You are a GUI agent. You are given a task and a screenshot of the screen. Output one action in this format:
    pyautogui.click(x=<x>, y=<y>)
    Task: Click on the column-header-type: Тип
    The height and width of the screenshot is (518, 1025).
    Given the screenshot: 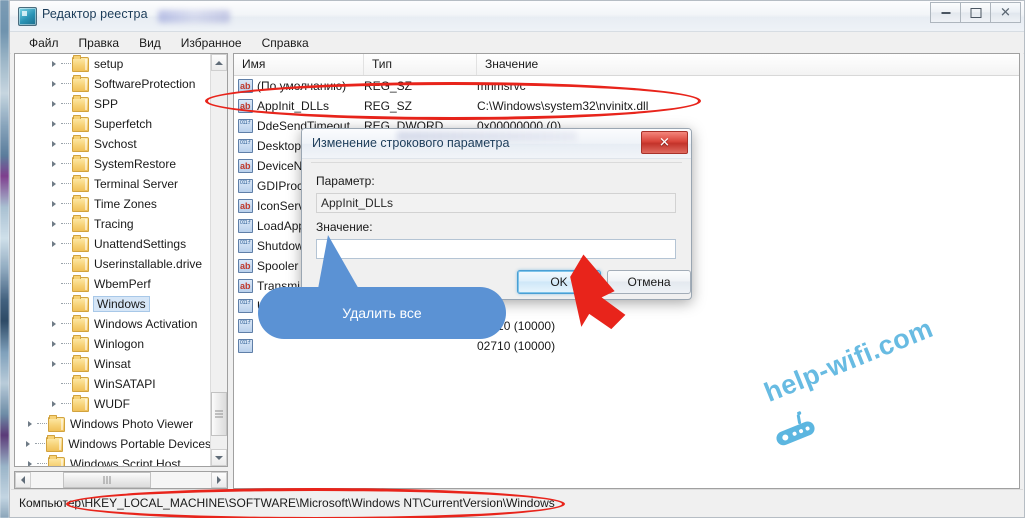 What is the action you would take?
    pyautogui.click(x=420, y=64)
    